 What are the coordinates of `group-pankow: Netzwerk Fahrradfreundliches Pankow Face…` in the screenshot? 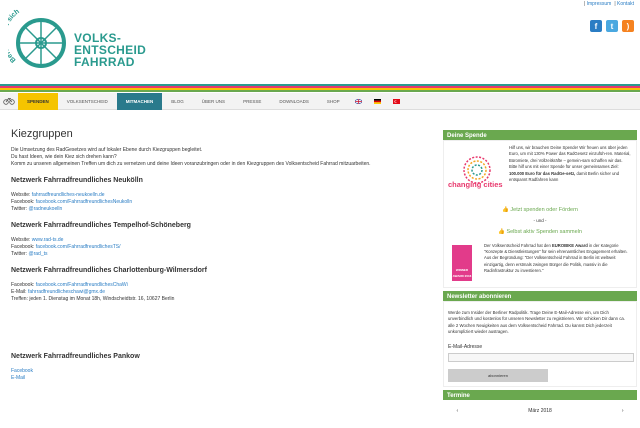 It's located at (216, 367).